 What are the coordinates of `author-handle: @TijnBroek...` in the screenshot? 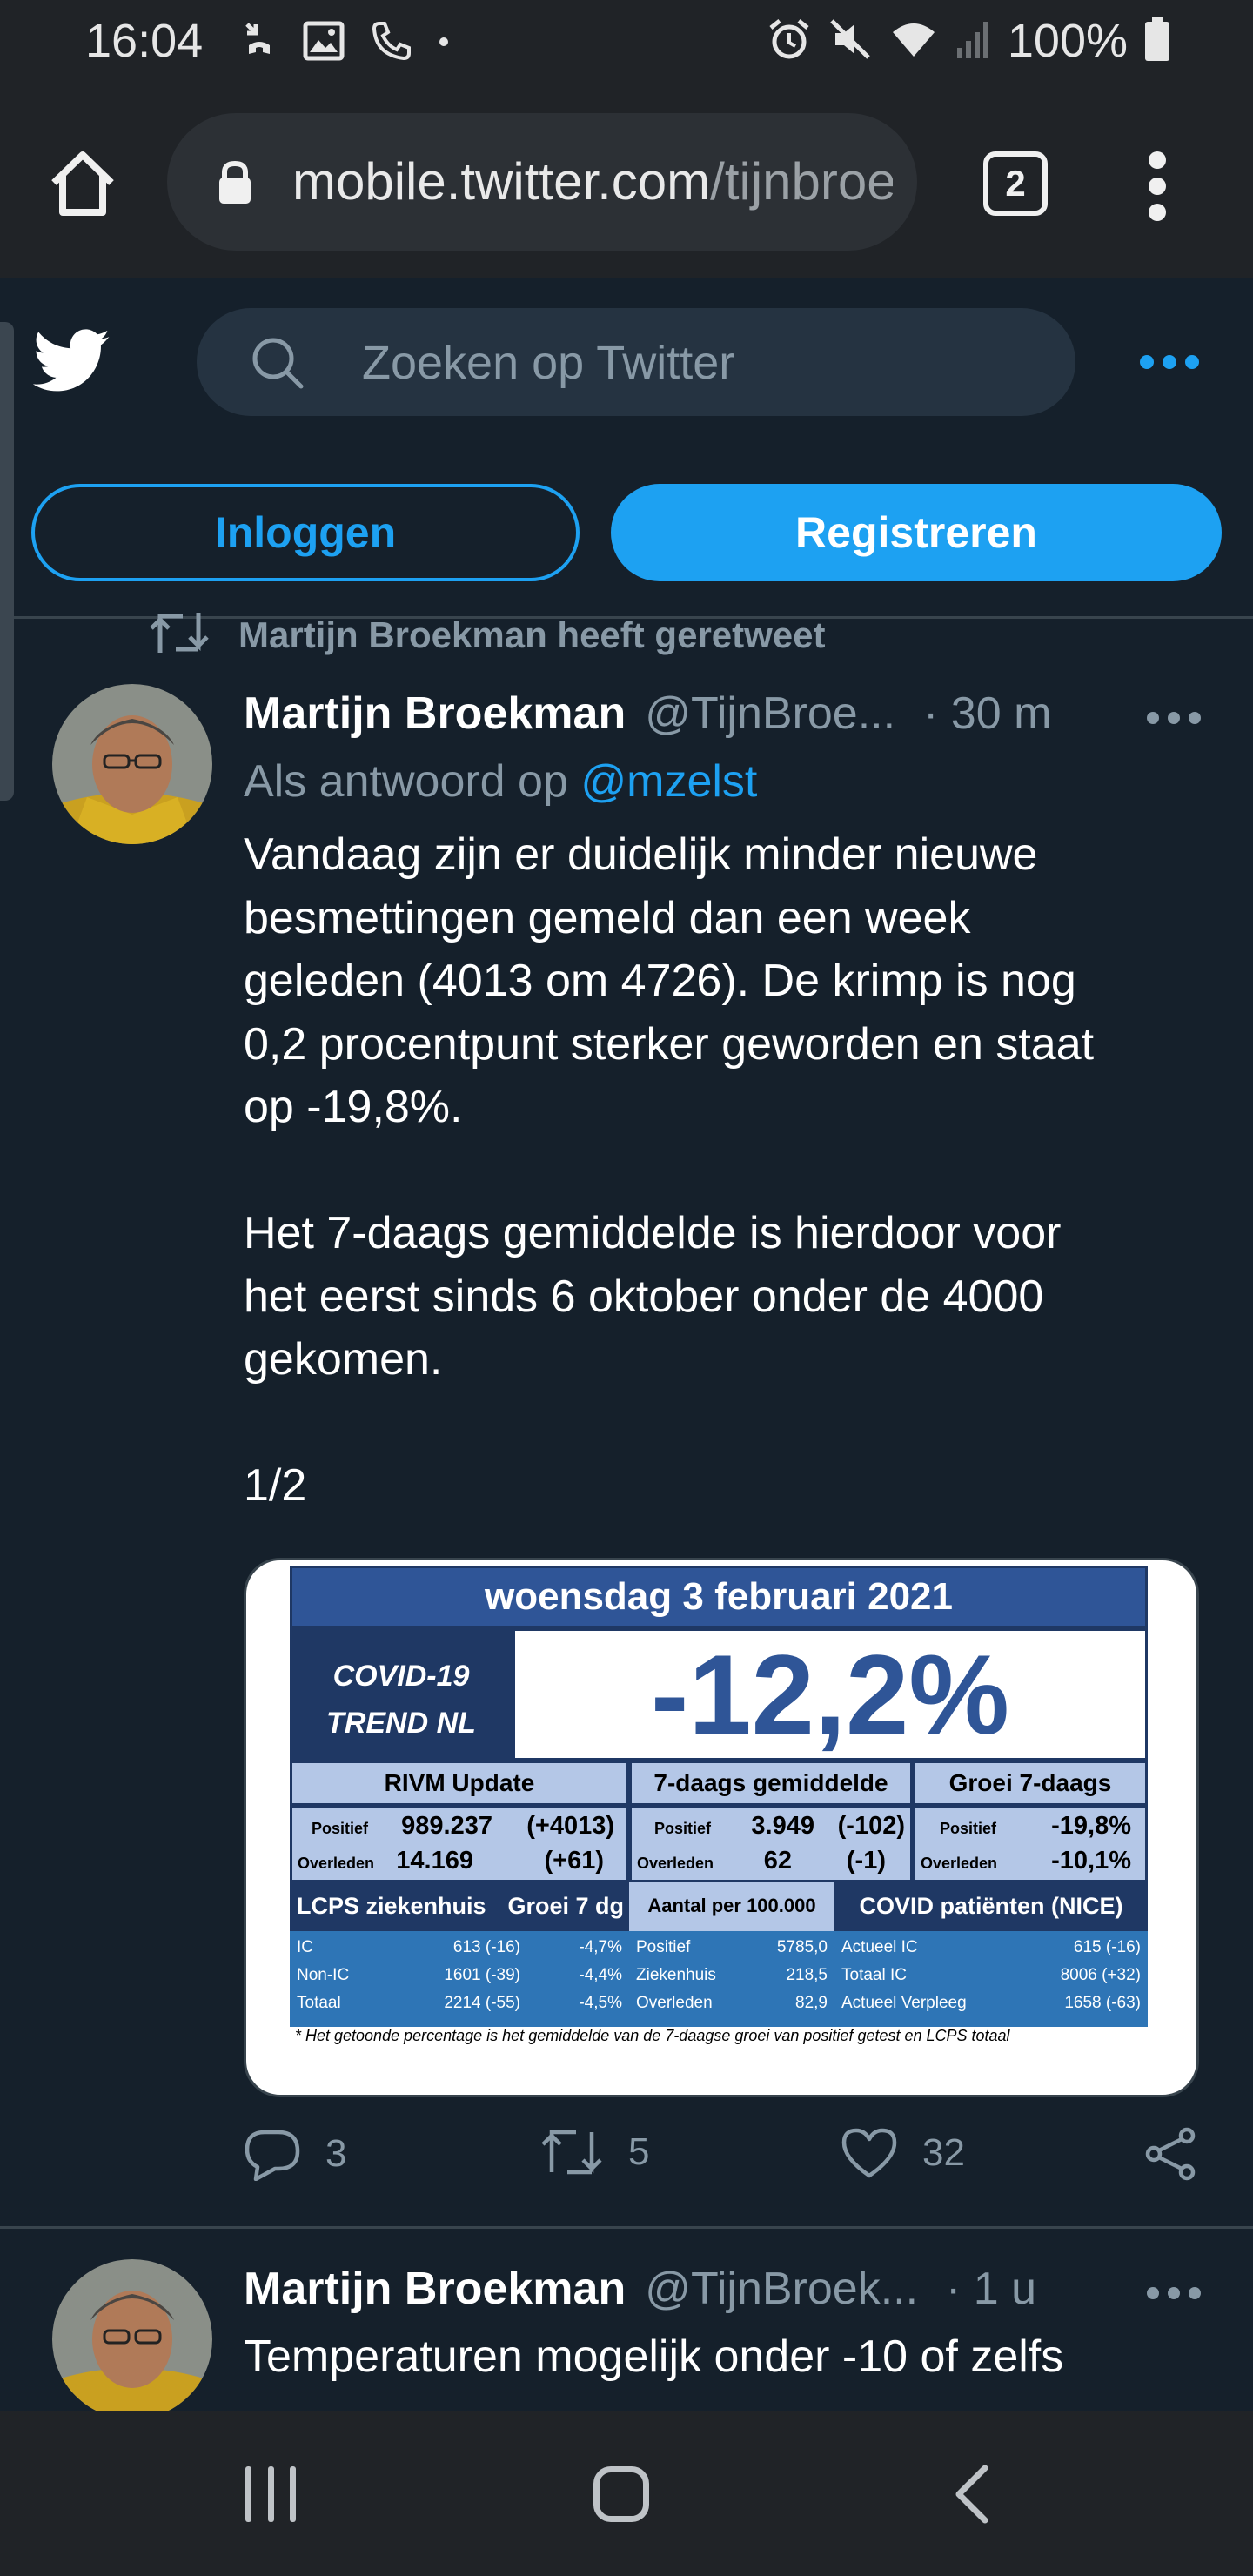 It's located at (781, 2289).